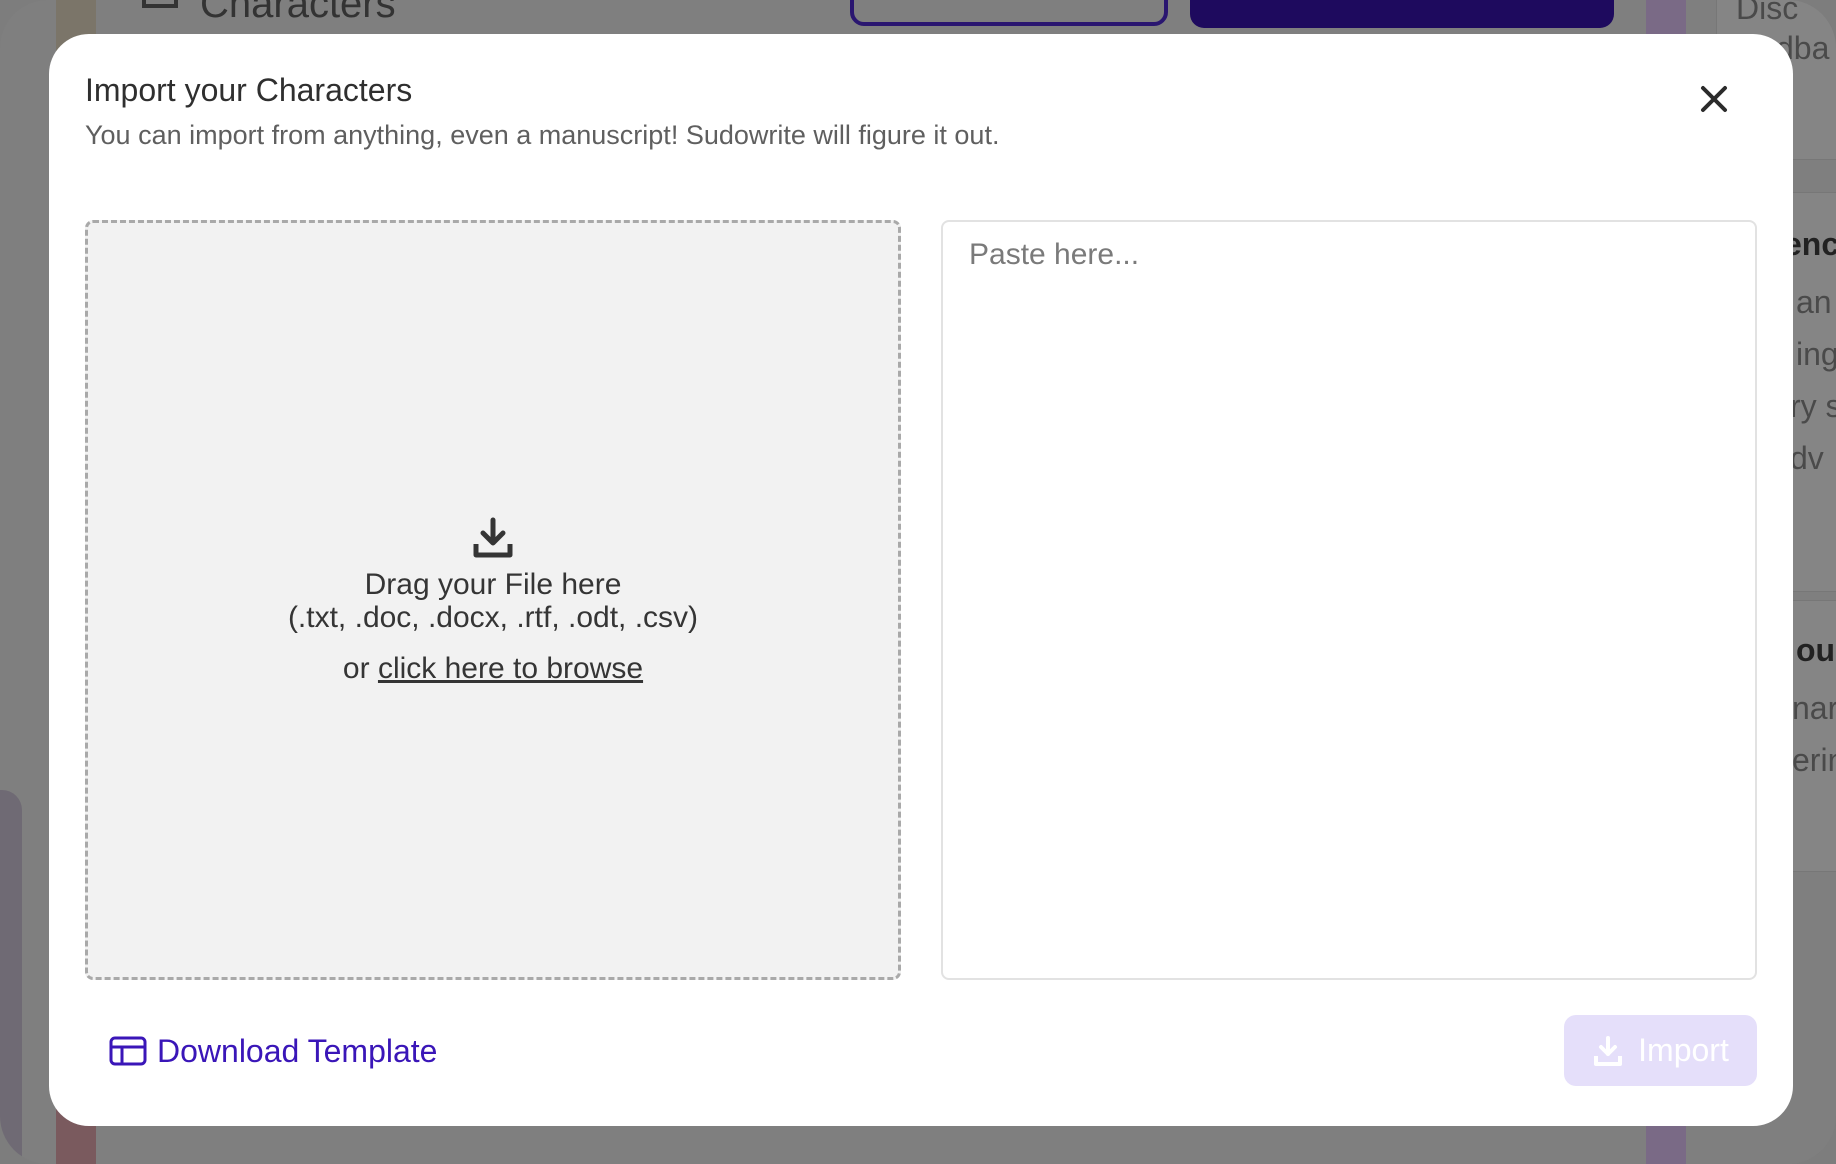 This screenshot has height=1164, width=1836. I want to click on background-panel, so click(11, 977).